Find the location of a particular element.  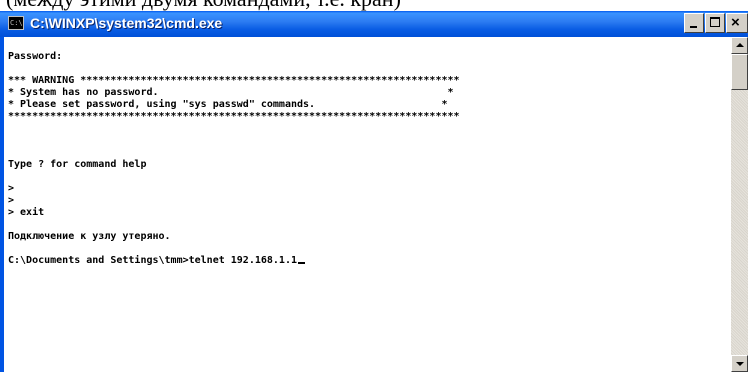

close-icon: × is located at coordinates (735, 22).